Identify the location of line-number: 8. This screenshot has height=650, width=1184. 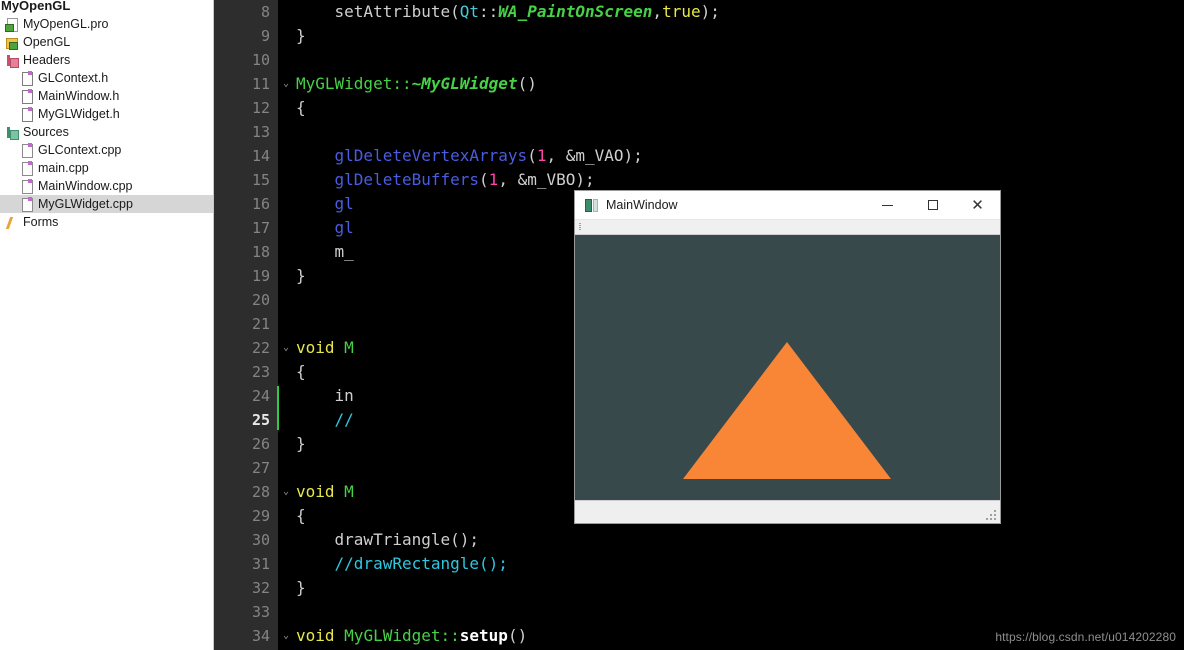
(265, 12).